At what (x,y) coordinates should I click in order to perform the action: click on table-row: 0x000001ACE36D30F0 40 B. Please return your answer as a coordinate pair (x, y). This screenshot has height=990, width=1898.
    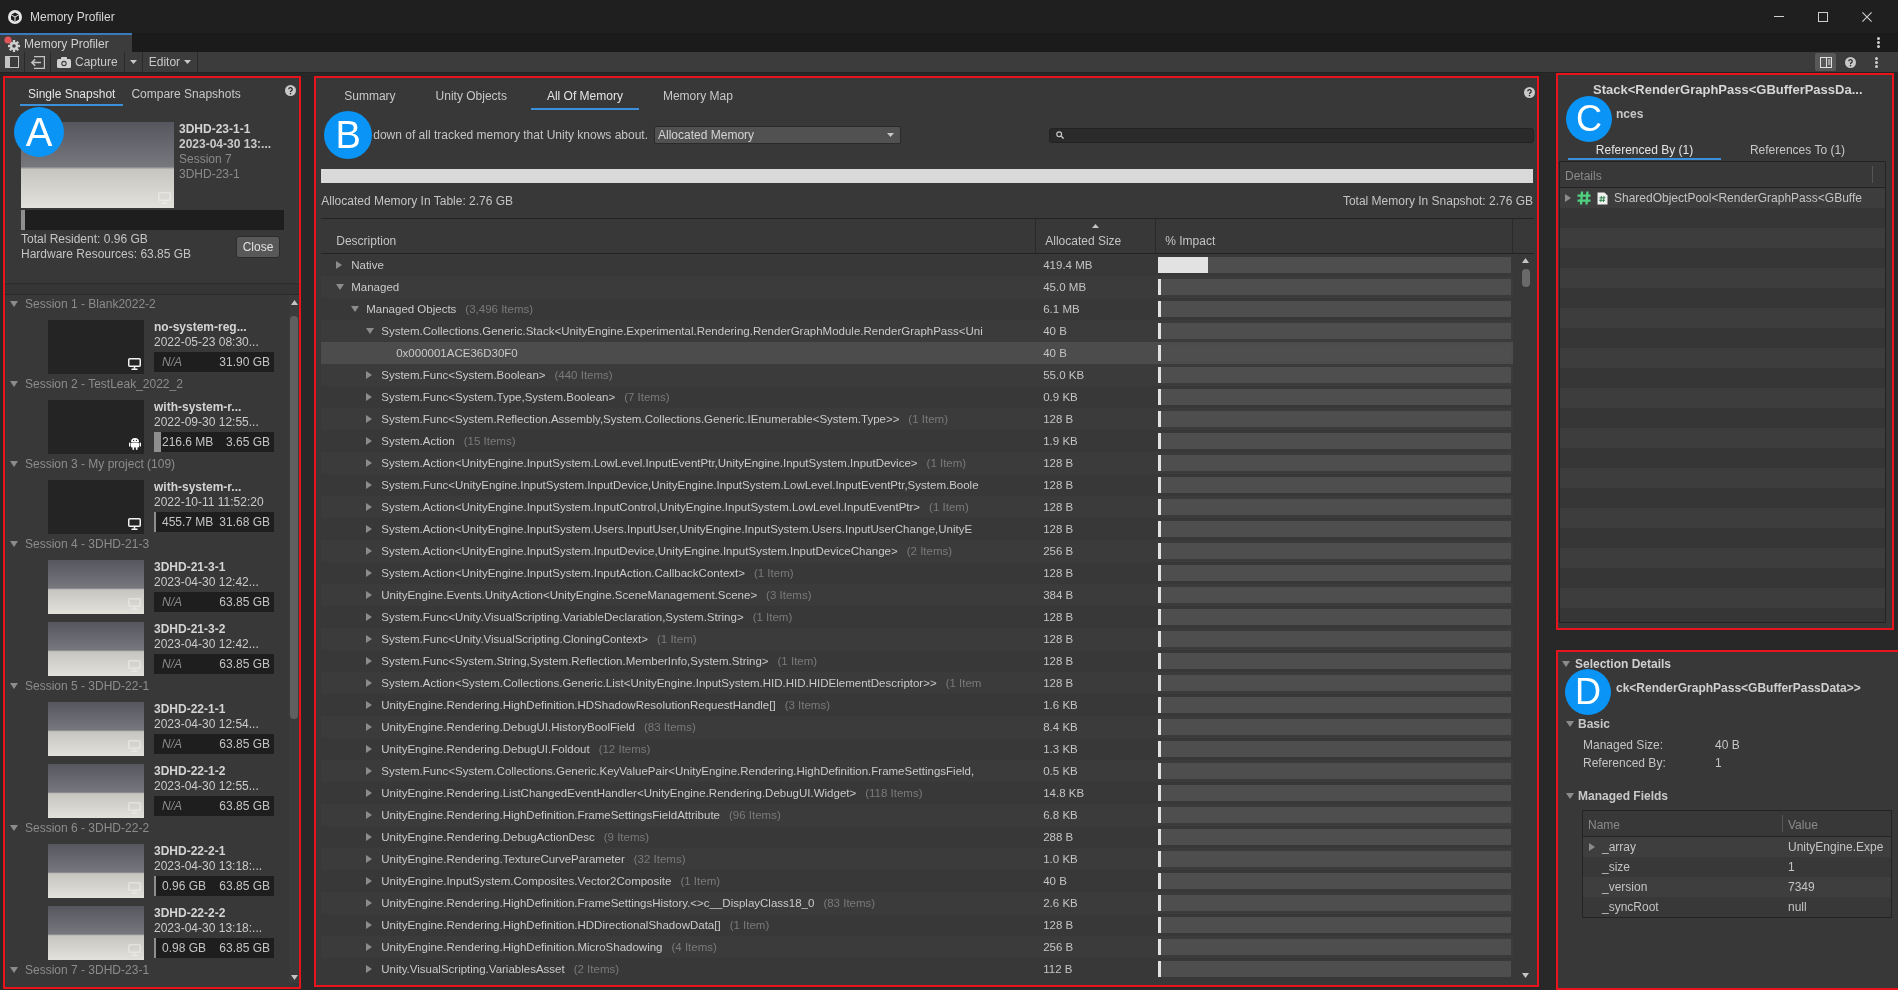
    Looking at the image, I should click on (917, 353).